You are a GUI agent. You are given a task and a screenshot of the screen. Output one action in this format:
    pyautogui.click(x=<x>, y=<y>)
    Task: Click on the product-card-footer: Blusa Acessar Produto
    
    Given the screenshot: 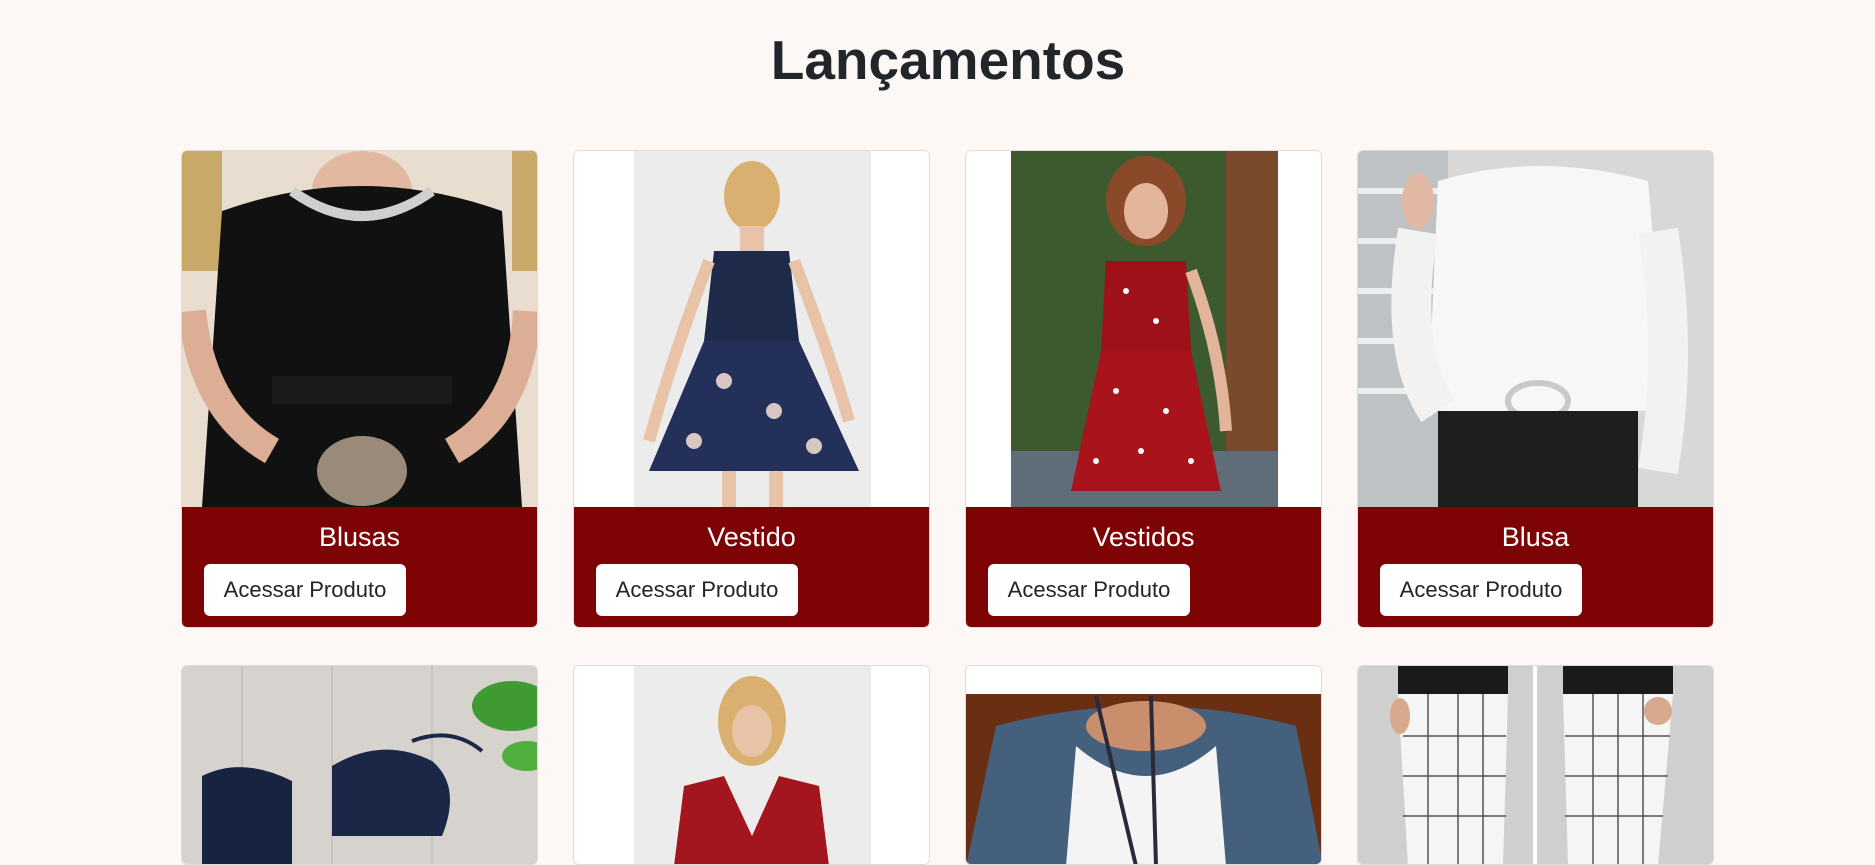 What is the action you would take?
    pyautogui.click(x=1535, y=567)
    